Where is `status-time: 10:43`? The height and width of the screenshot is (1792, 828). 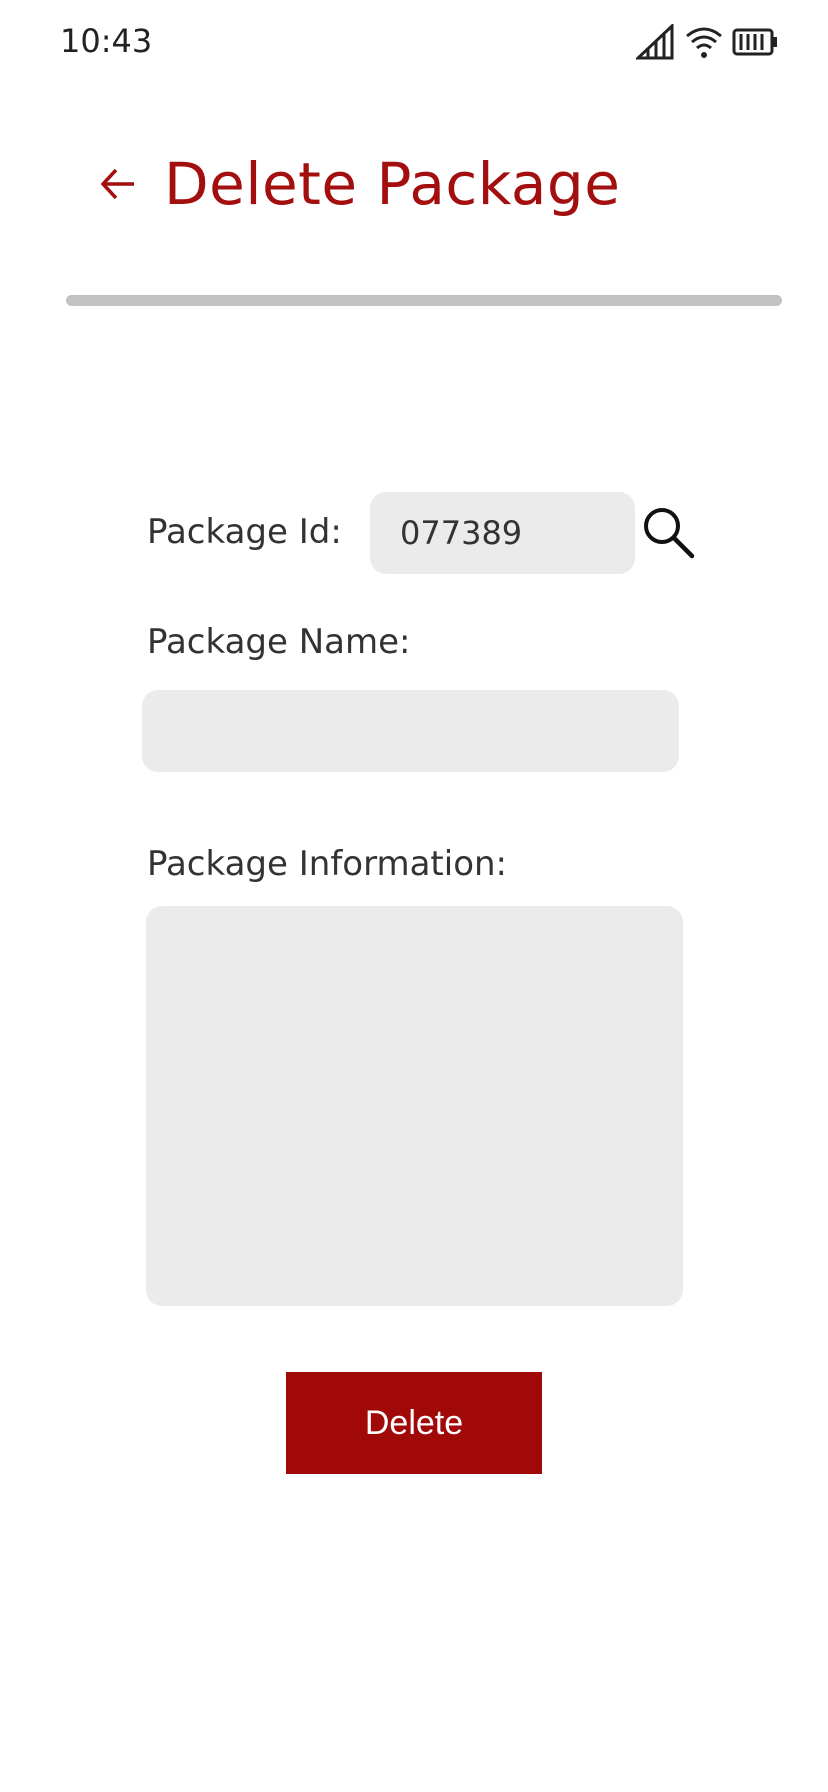 status-time: 10:43 is located at coordinates (106, 41).